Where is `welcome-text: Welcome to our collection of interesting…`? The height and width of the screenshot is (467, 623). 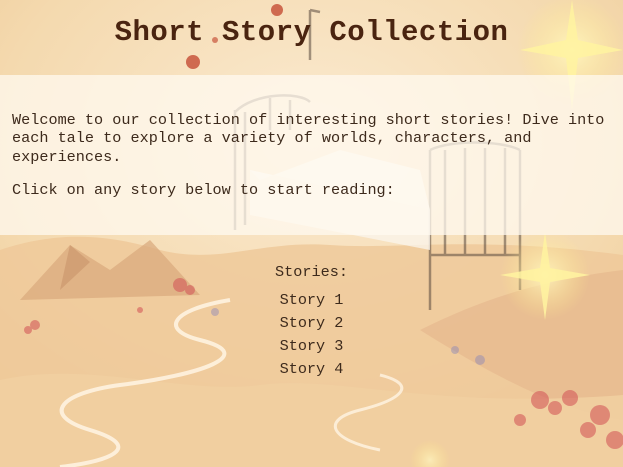
welcome-text: Welcome to our collection of interesting… is located at coordinates (308, 138).